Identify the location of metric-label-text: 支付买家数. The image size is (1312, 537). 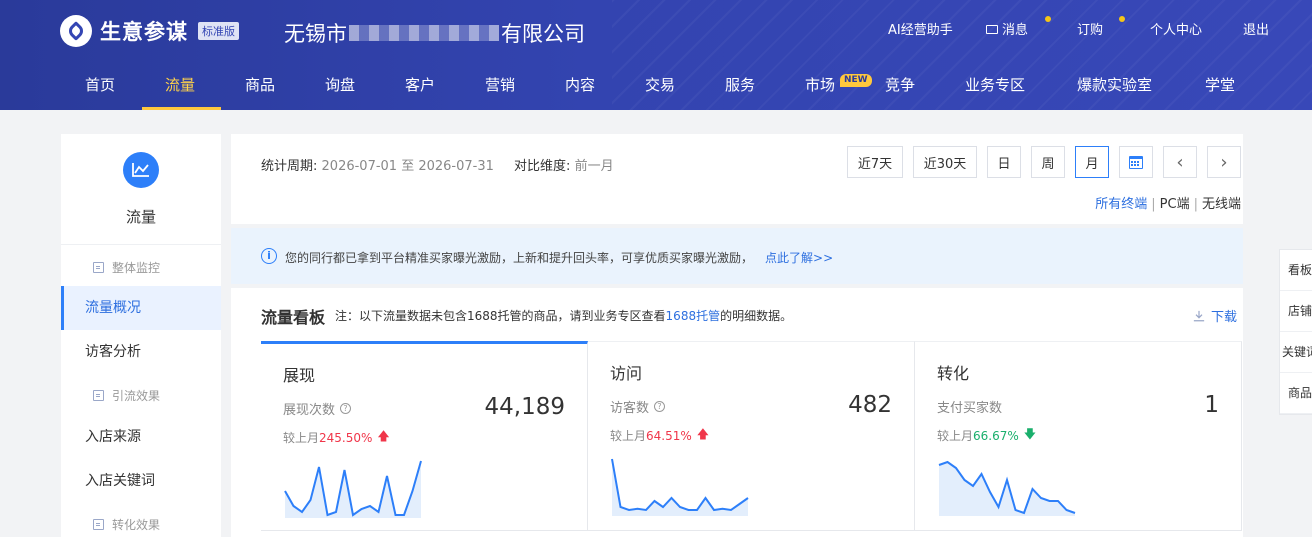
(970, 408).